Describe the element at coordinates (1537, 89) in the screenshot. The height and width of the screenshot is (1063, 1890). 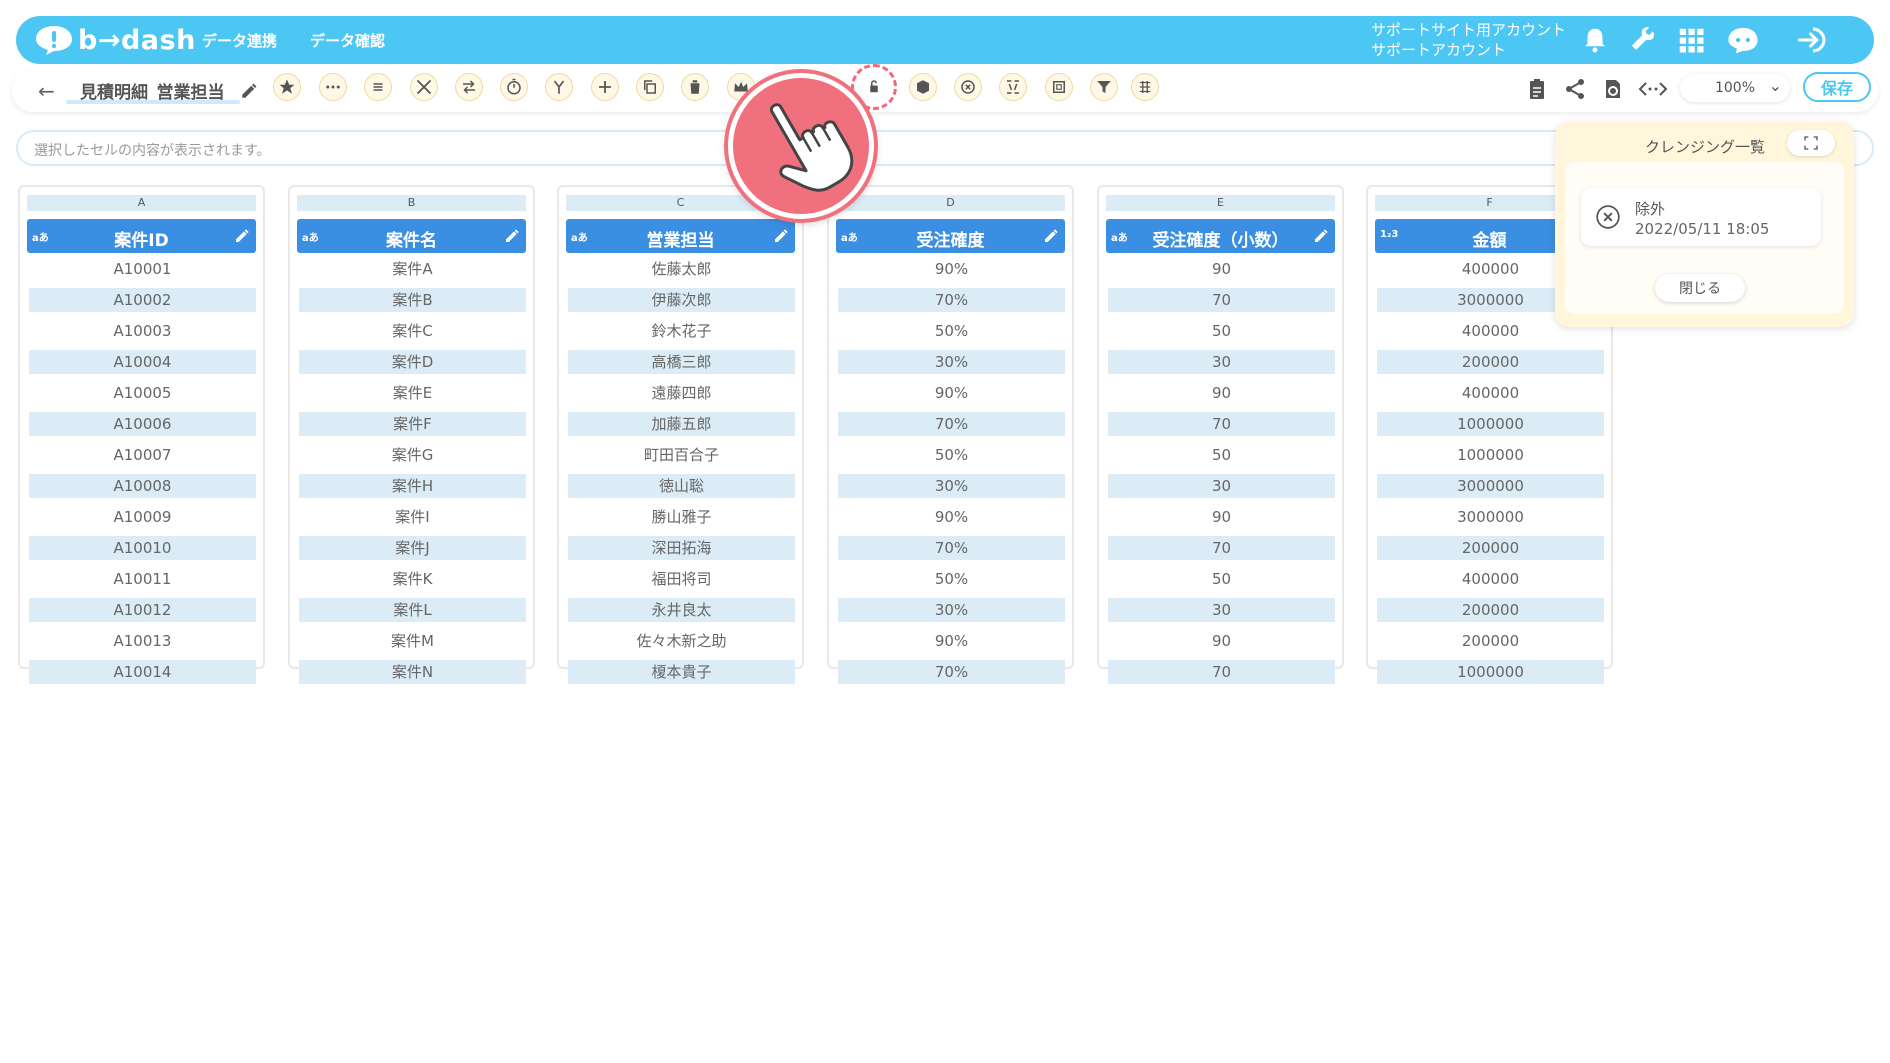
I see `clipboard-icon` at that location.